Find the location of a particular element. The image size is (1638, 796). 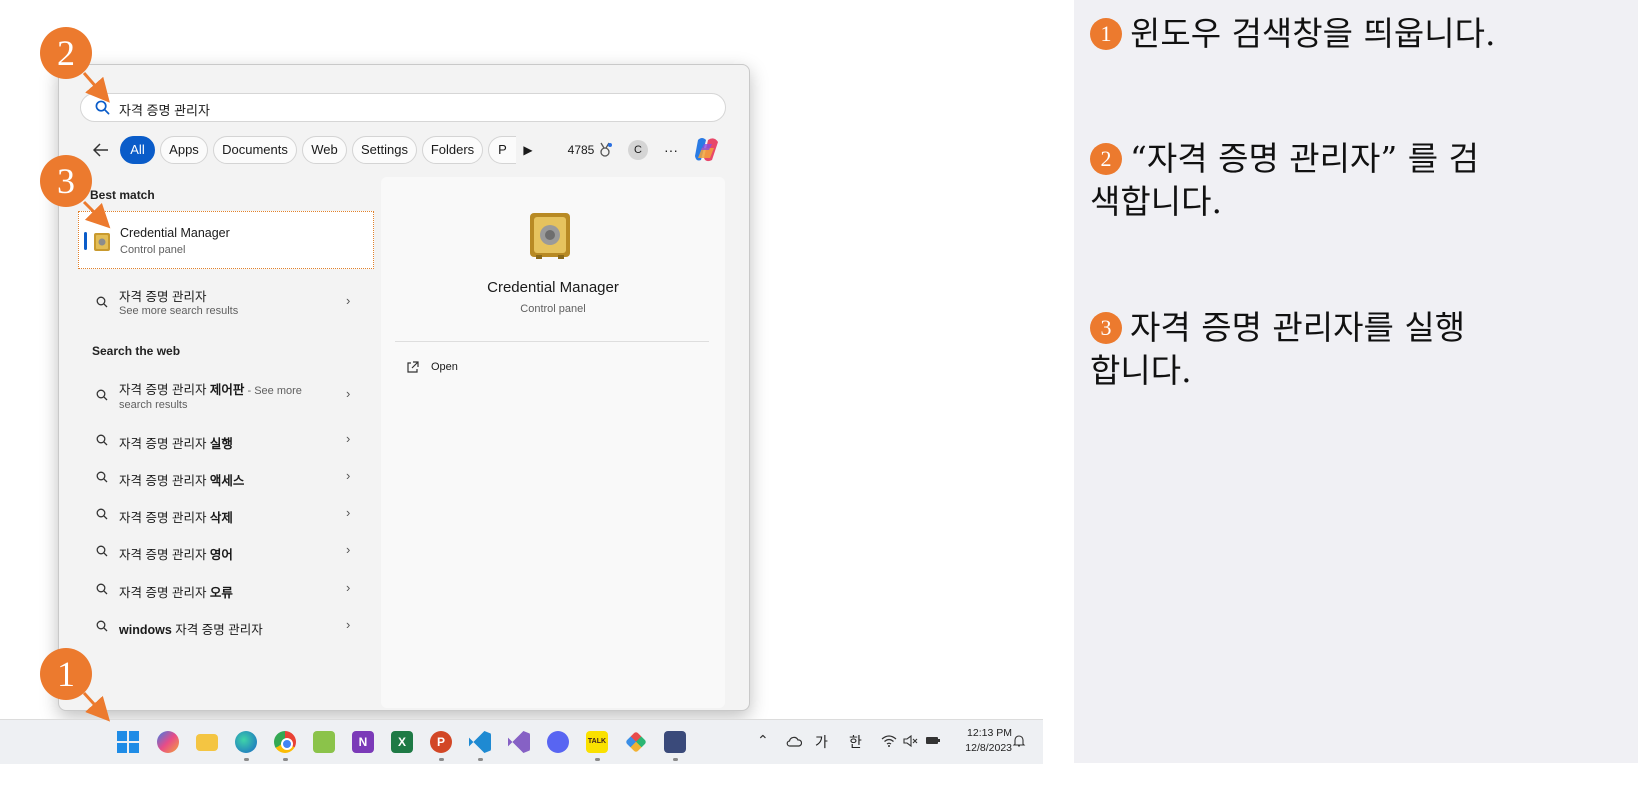

instruction-step-1: 1 윈도우 검색창을 띄웁니다. is located at coordinates (1360, 33).